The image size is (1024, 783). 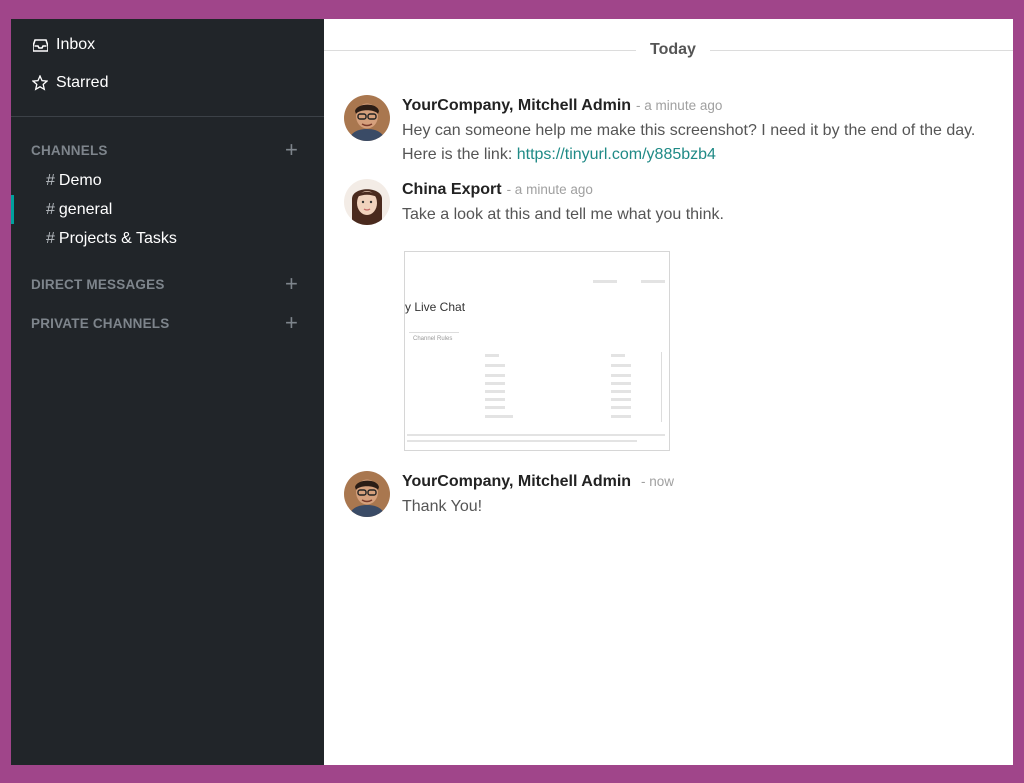 What do you see at coordinates (435, 307) in the screenshot?
I see `attachment-title: y Live Chat` at bounding box center [435, 307].